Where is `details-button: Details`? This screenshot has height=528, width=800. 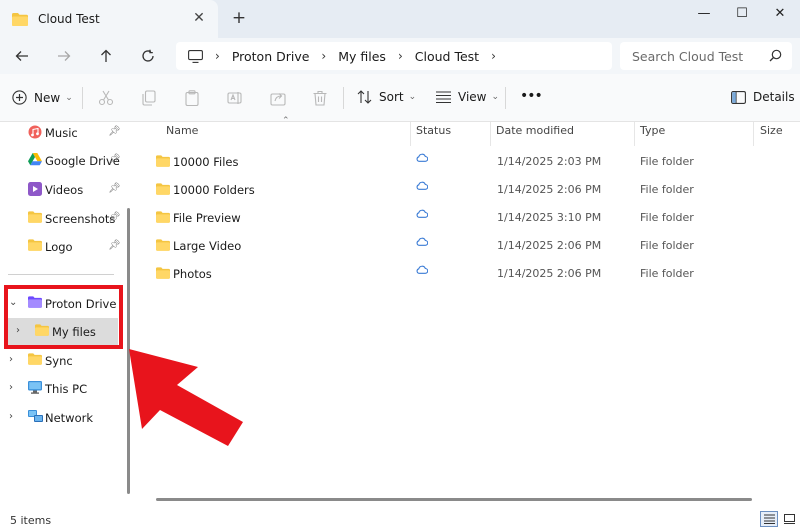 details-button: Details is located at coordinates (763, 97).